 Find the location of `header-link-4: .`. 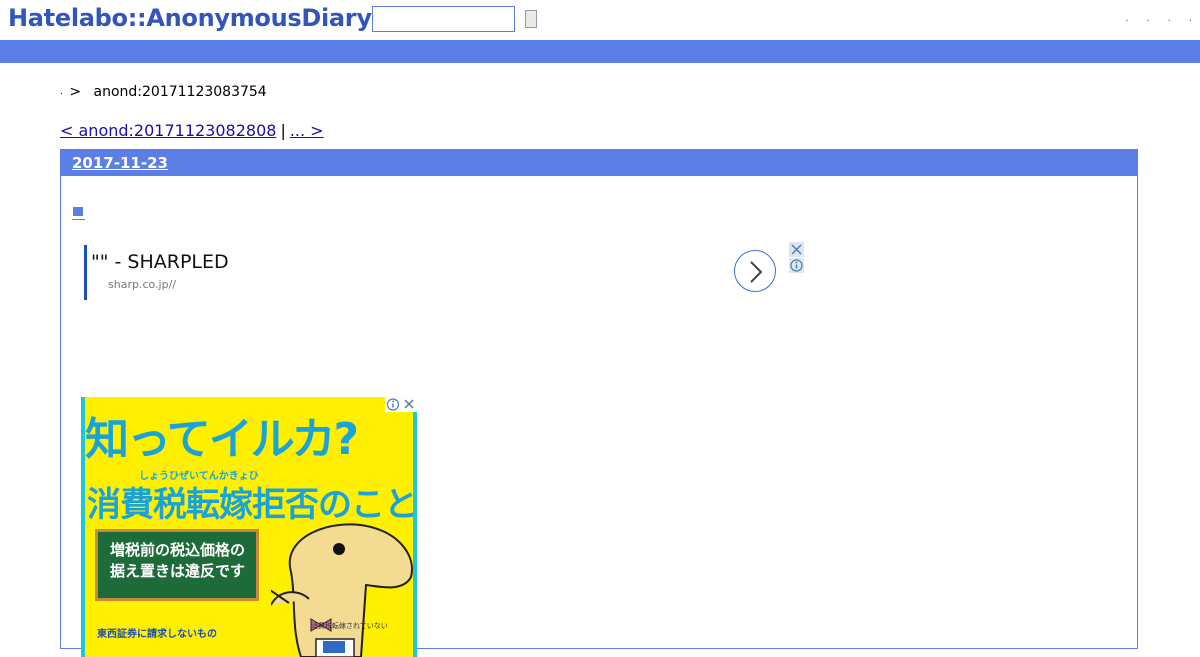

header-link-4: . is located at coordinates (1190, 19).